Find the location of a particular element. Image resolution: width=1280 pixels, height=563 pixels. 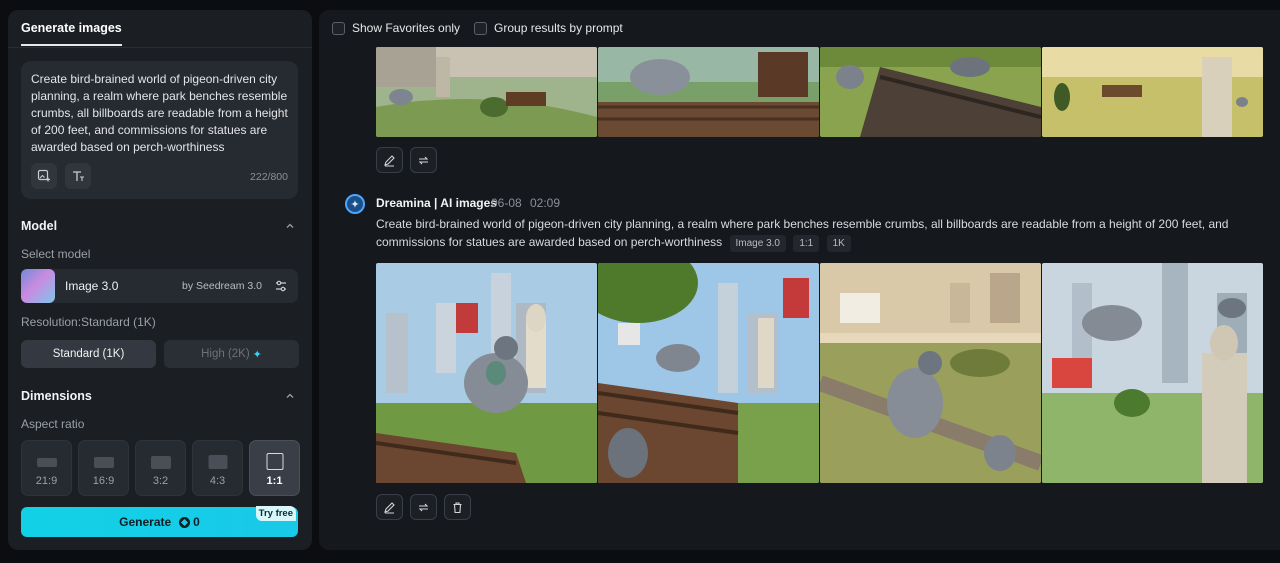

aspect-ratio-options: 21:9 16:9 3:2 4:3 1:1 is located at coordinates (160, 468).